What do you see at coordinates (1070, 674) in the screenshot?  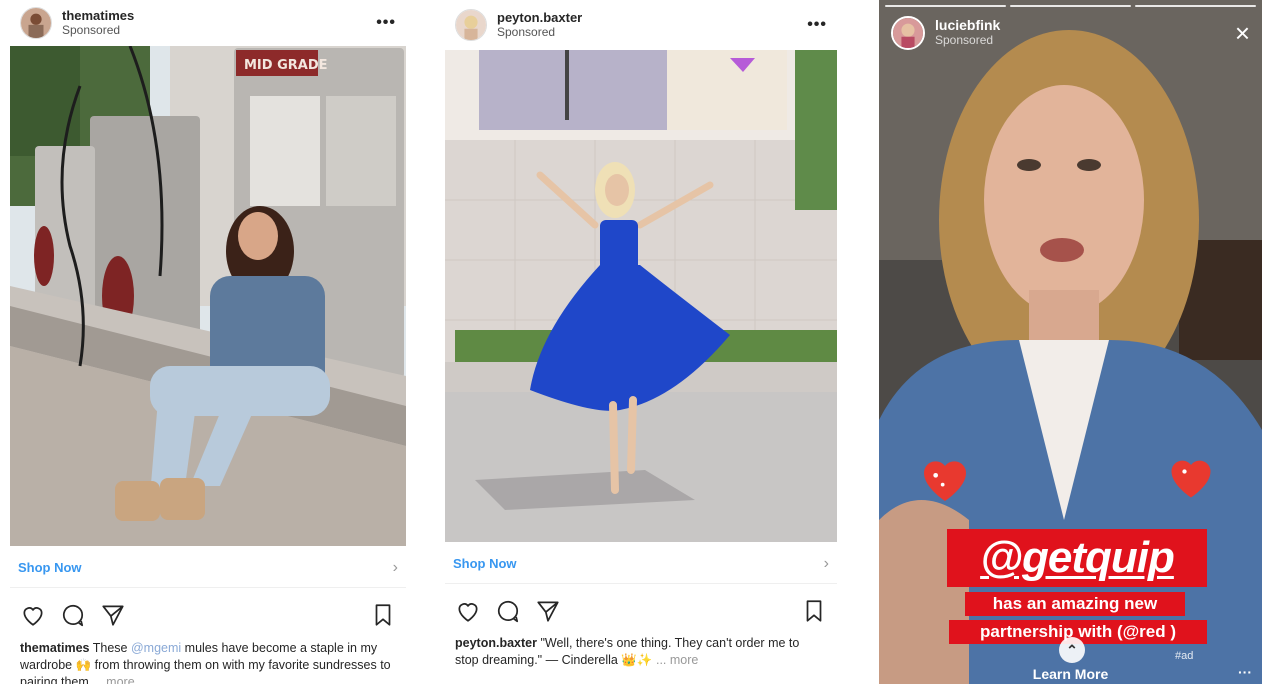 I see `learn-more-button: Learn More` at bounding box center [1070, 674].